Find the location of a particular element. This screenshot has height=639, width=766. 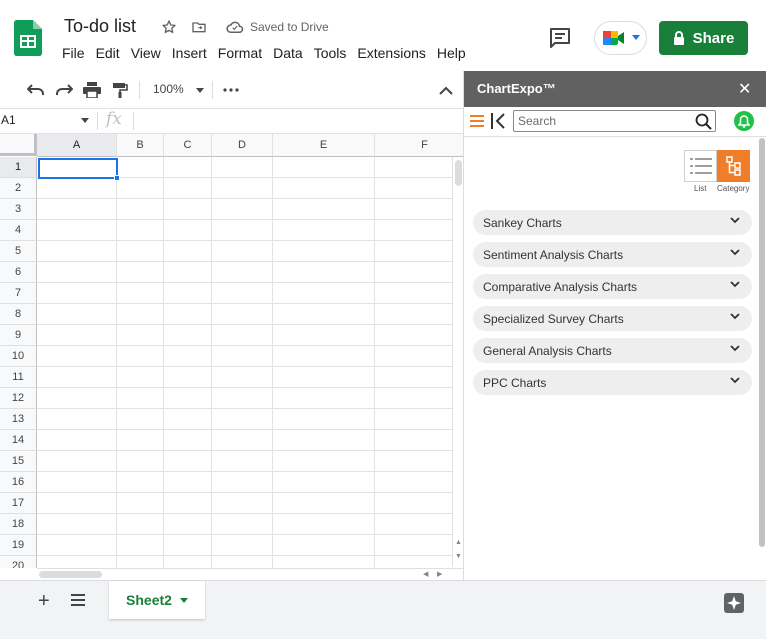

scroll-up-icon: ▲ is located at coordinates (458, 542).